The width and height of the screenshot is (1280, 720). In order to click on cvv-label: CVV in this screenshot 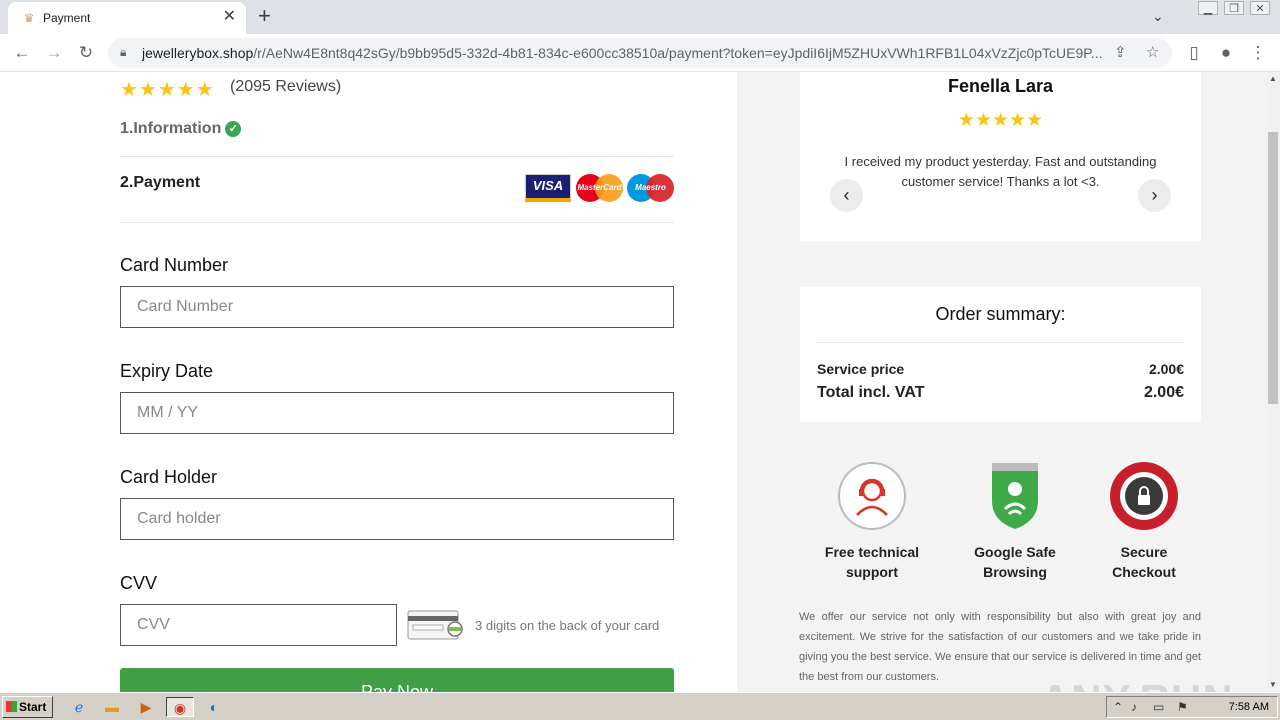, I will do `click(139, 583)`.